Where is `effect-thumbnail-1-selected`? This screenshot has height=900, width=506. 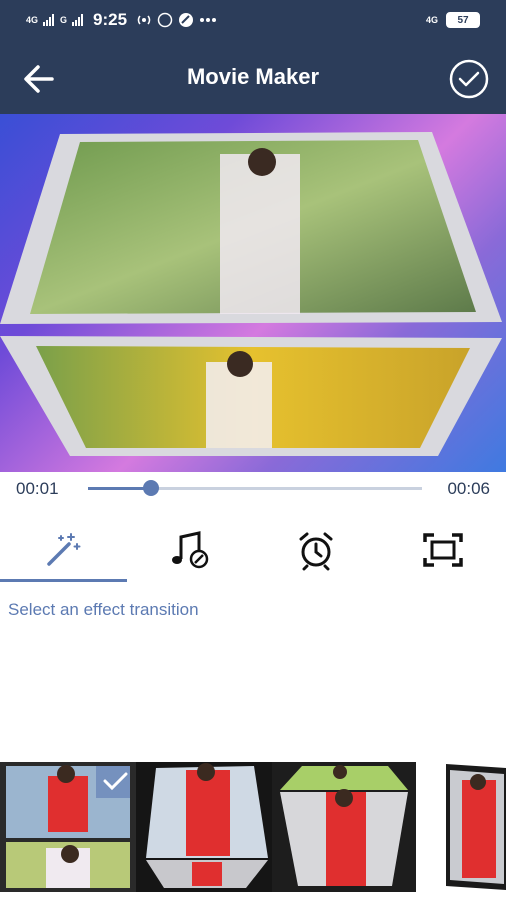 effect-thumbnail-1-selected is located at coordinates (68, 827).